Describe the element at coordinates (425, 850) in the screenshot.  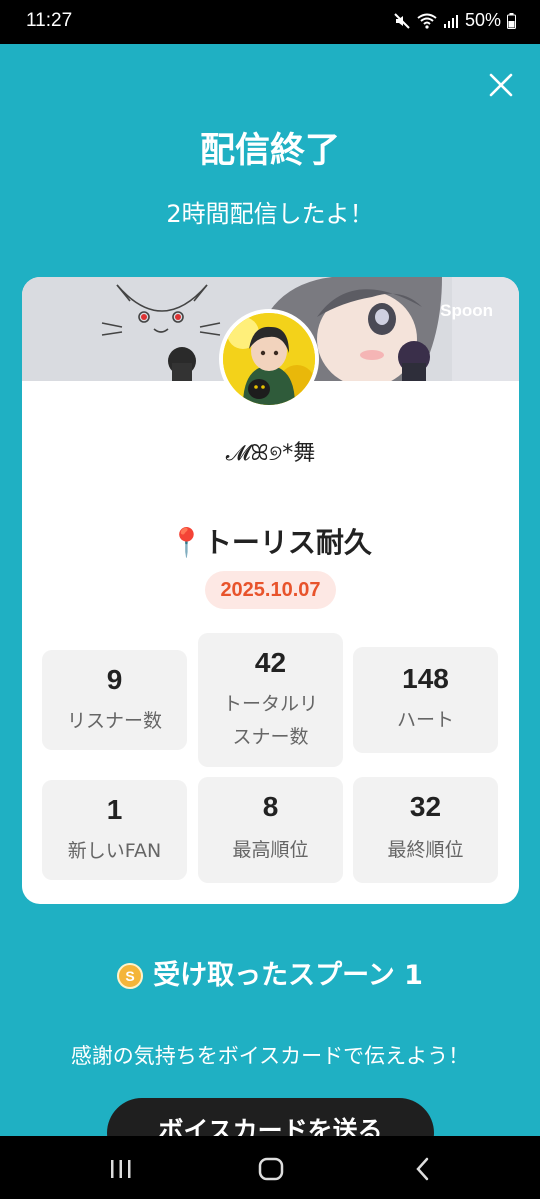
I see `stat-label: 最終順位` at that location.